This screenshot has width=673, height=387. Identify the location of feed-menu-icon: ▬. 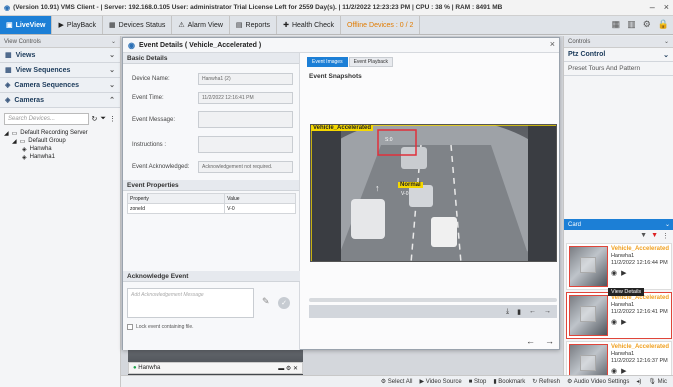
(281, 369).